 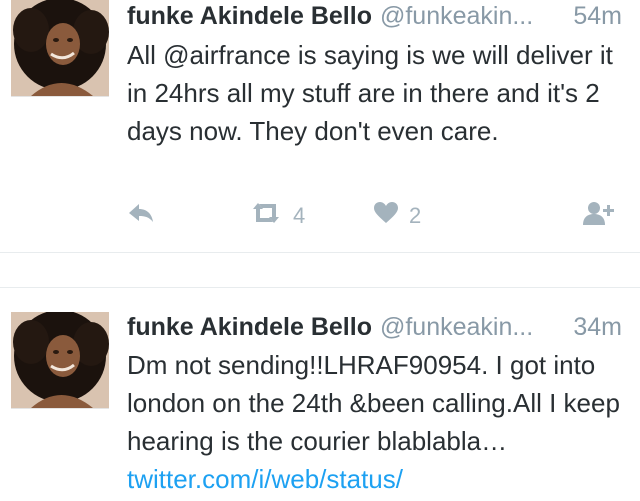 What do you see at coordinates (415, 215) in the screenshot?
I see `like-count: 2` at bounding box center [415, 215].